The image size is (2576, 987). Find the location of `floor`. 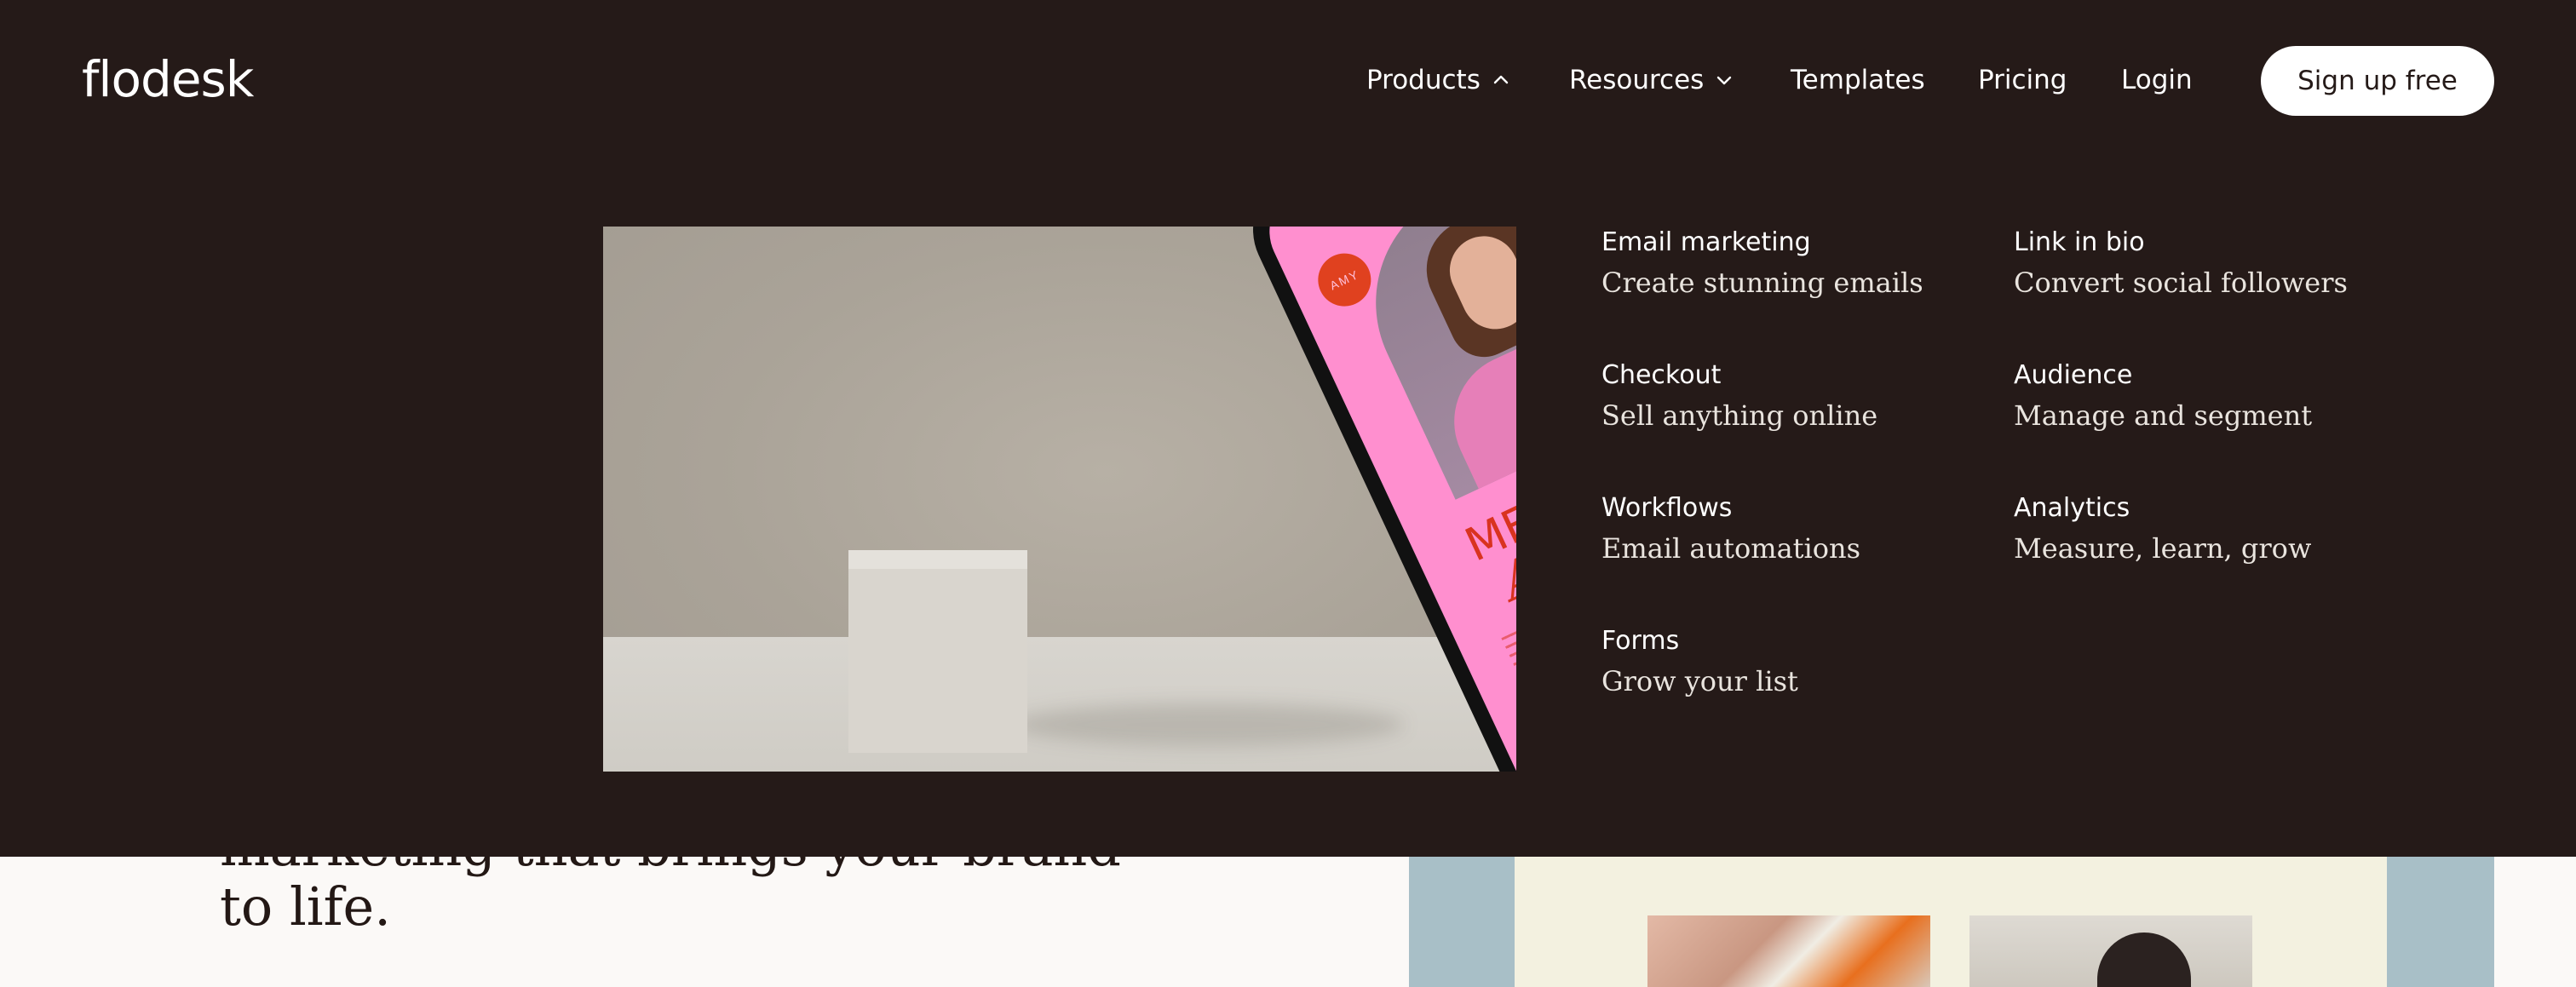

floor is located at coordinates (1059, 704).